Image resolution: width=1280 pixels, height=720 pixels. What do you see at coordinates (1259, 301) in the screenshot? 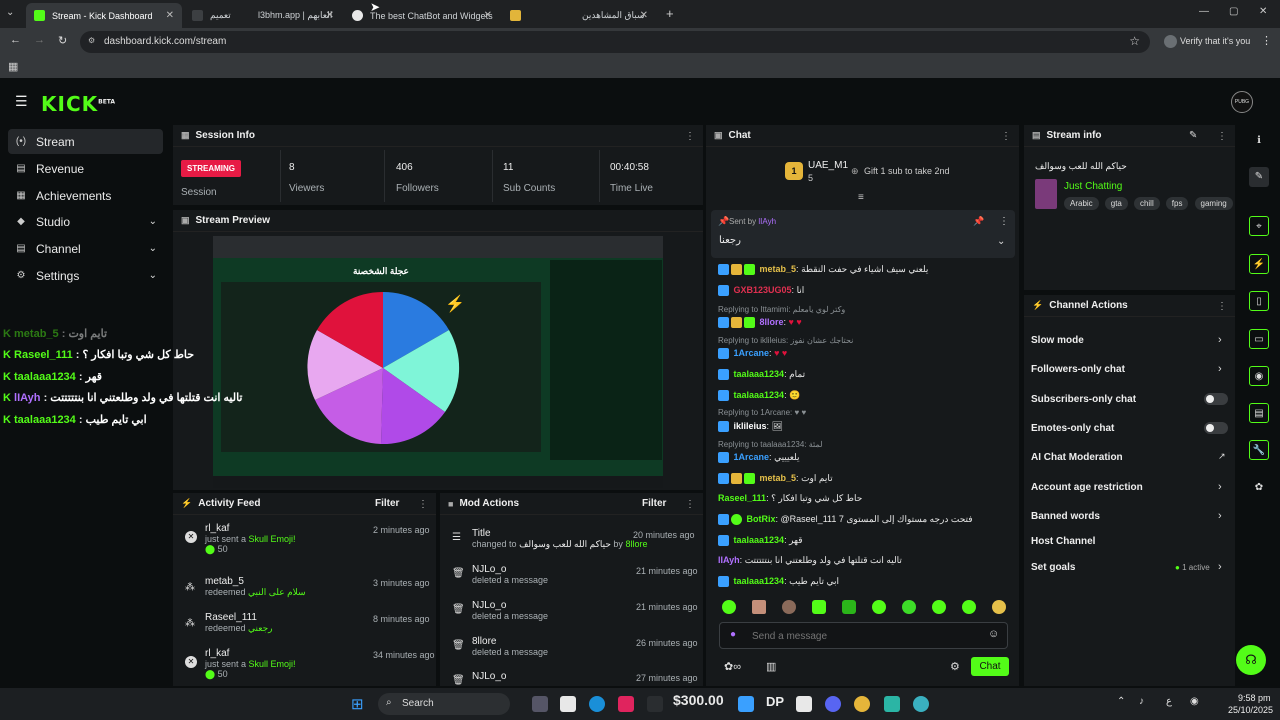
I see `clipboard-icon: ▯` at bounding box center [1259, 301].